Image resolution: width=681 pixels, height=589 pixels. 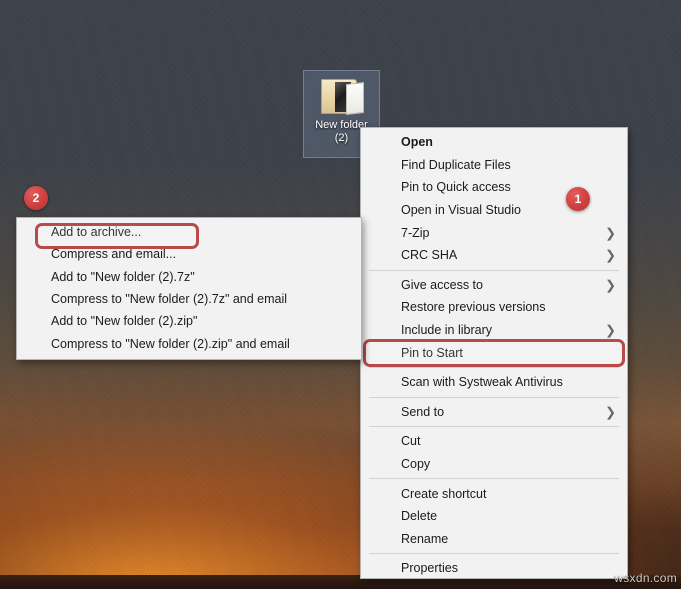 I want to click on context-menu-item-label: Open in Visual Studio, so click(x=461, y=210).